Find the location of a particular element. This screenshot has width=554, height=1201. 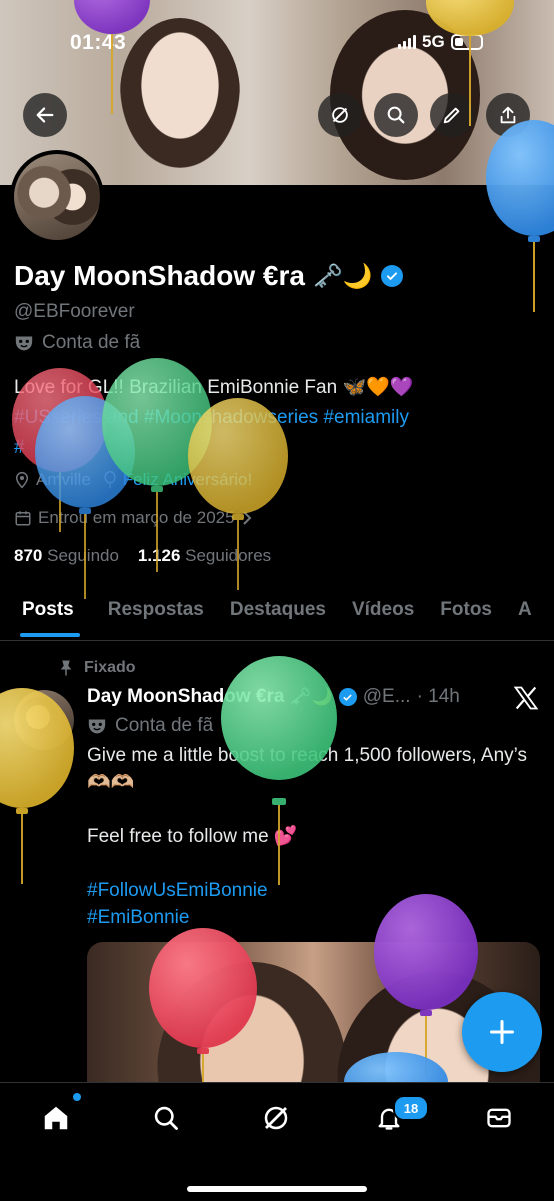

mail-icon is located at coordinates (499, 1118).